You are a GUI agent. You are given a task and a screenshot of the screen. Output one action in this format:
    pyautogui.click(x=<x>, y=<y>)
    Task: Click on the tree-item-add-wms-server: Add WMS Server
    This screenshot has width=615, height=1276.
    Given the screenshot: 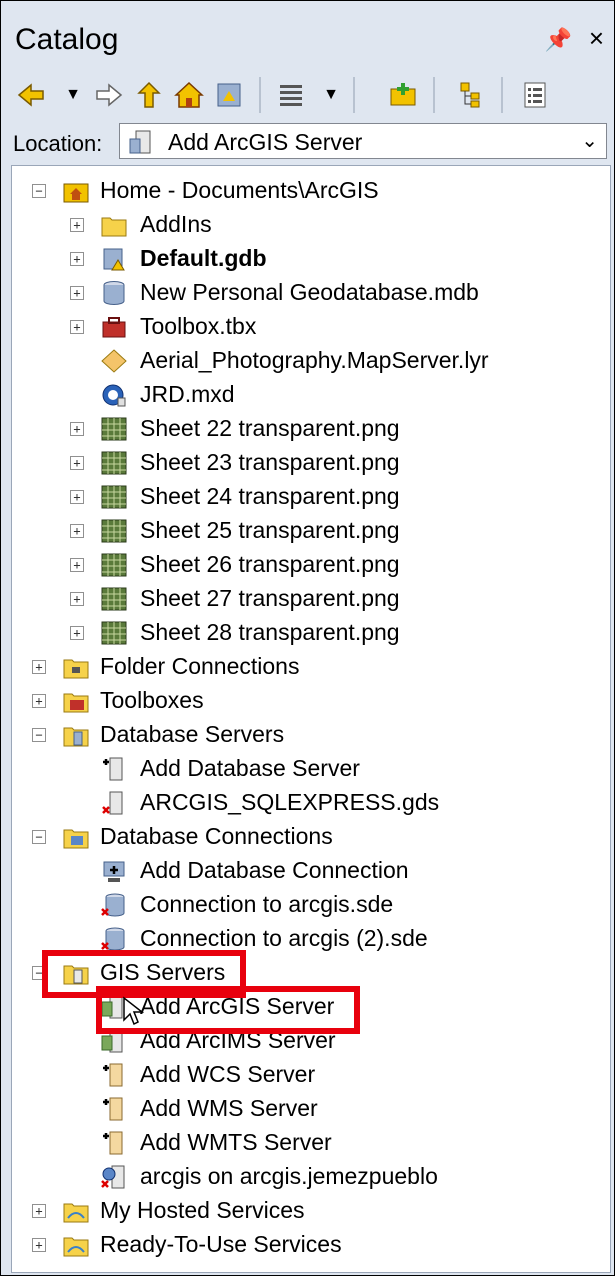 What is the action you would take?
    pyautogui.click(x=307, y=1109)
    